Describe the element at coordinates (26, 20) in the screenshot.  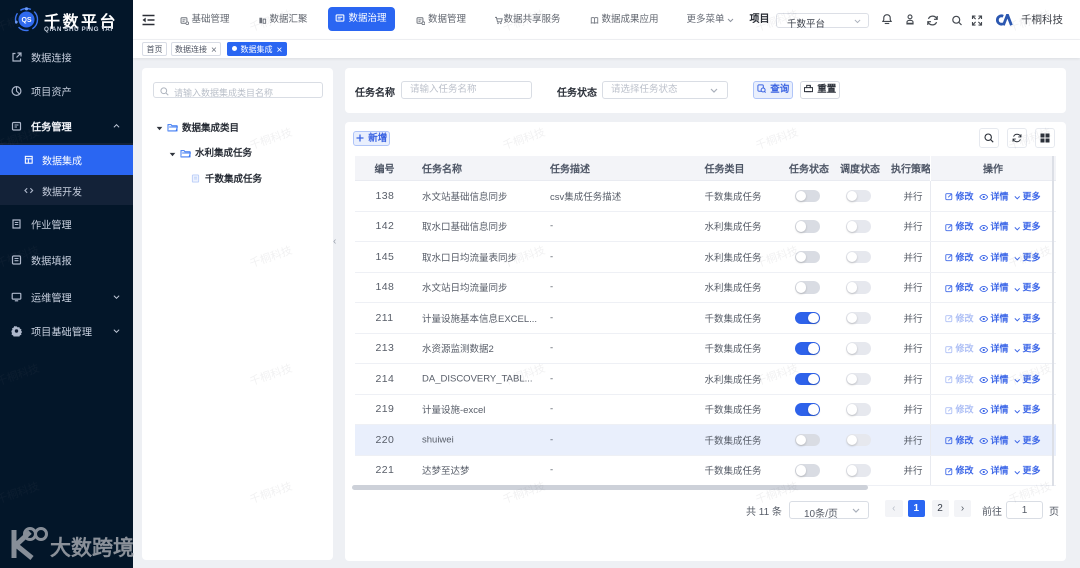
I see `svg-text: QS` at that location.